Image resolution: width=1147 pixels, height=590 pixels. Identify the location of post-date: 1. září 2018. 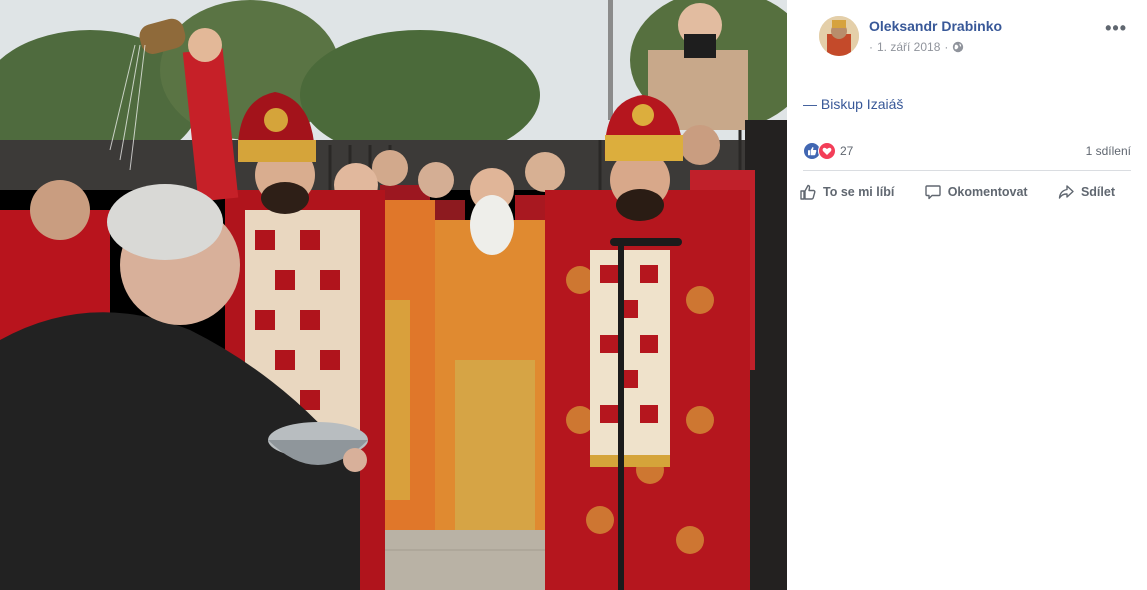
(908, 47).